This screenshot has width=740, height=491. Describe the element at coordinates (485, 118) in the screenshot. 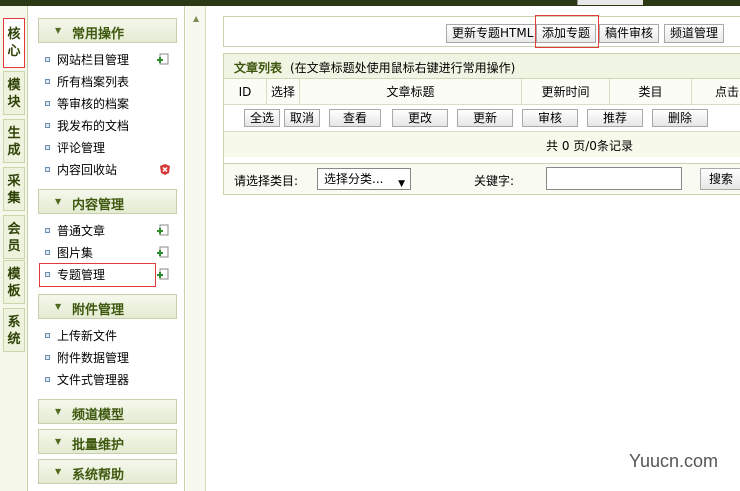

I see `update-button: 更新` at that location.